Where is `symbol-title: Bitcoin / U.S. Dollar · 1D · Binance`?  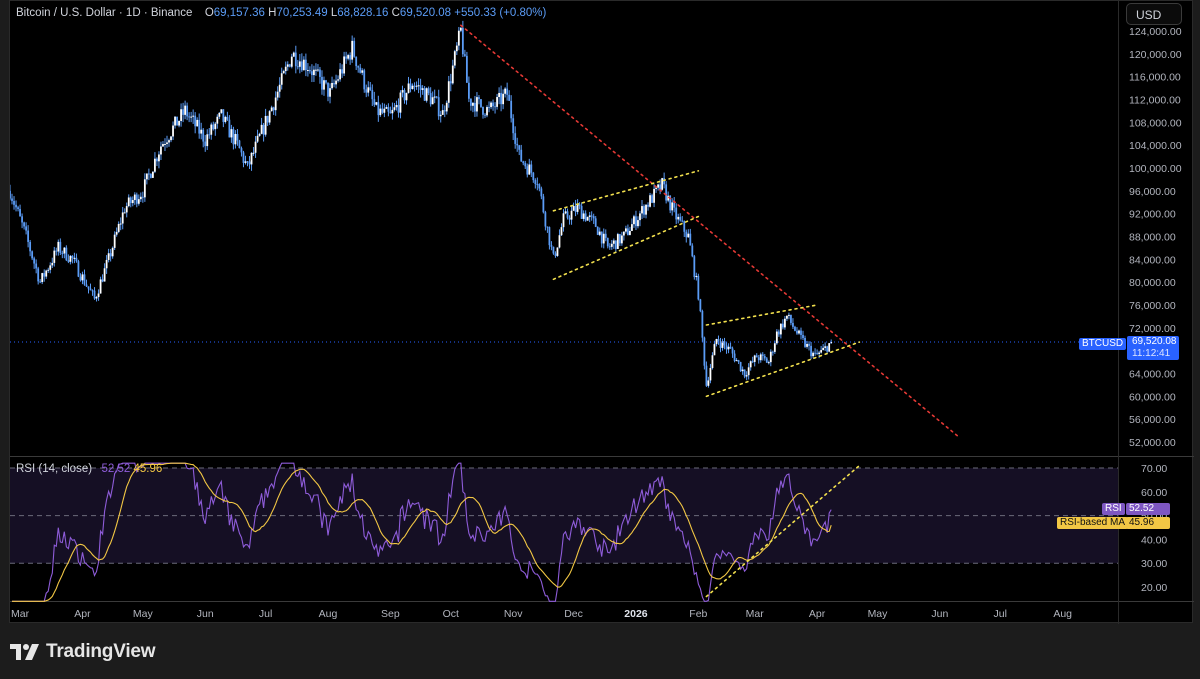
symbol-title: Bitcoin / U.S. Dollar · 1D · Binance is located at coordinates (104, 13).